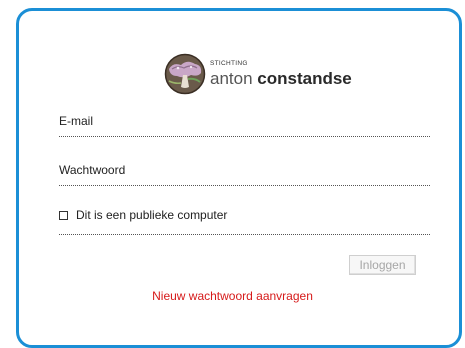 This screenshot has height=348, width=465. I want to click on email-input, so click(244, 125).